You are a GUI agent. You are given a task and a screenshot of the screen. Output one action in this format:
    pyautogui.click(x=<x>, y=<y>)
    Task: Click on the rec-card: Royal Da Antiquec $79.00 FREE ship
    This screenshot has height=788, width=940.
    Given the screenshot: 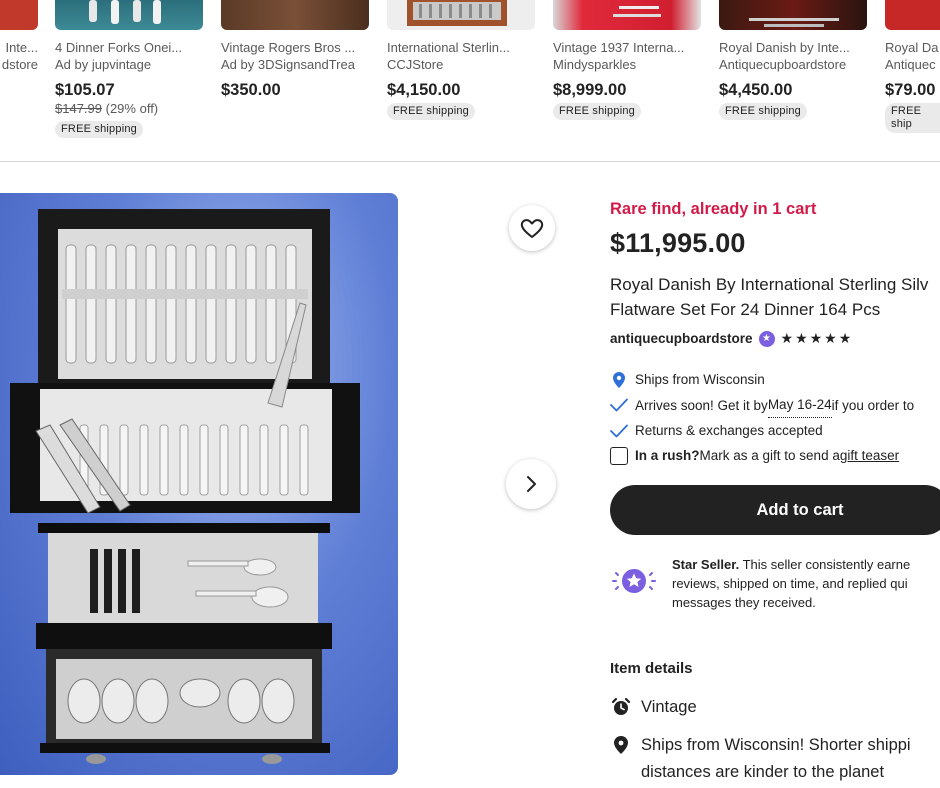 What is the action you would take?
    pyautogui.click(x=912, y=66)
    